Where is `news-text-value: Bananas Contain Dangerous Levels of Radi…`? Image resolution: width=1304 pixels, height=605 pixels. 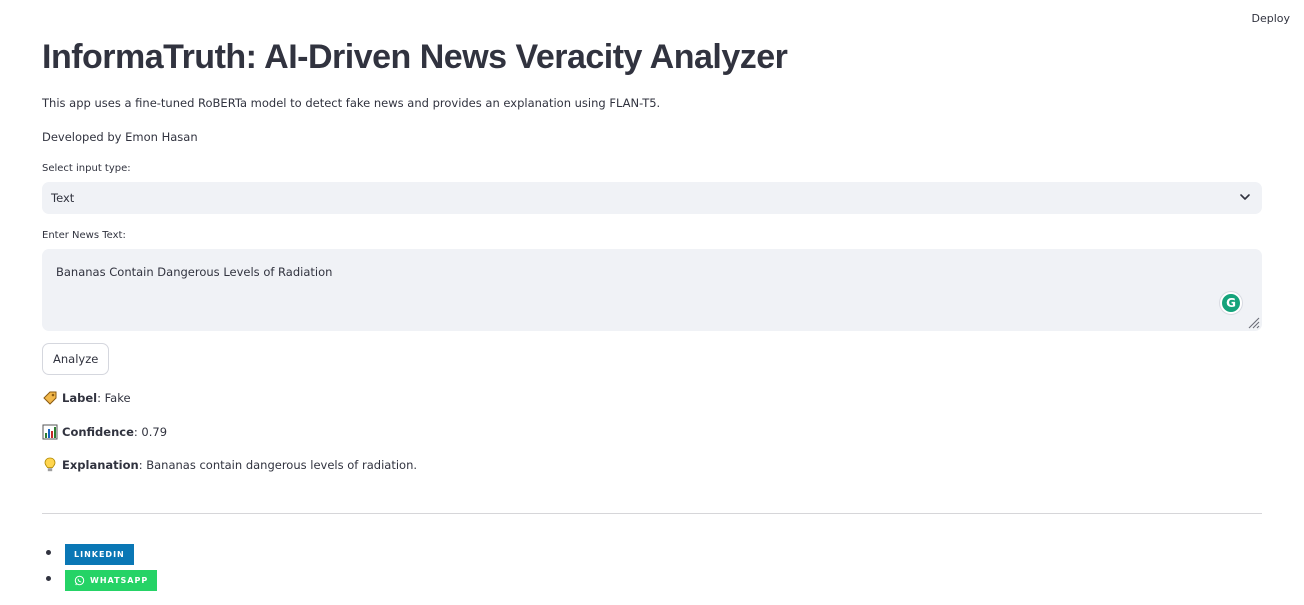
news-text-value: Bananas Contain Dangerous Levels of Radi… is located at coordinates (194, 272).